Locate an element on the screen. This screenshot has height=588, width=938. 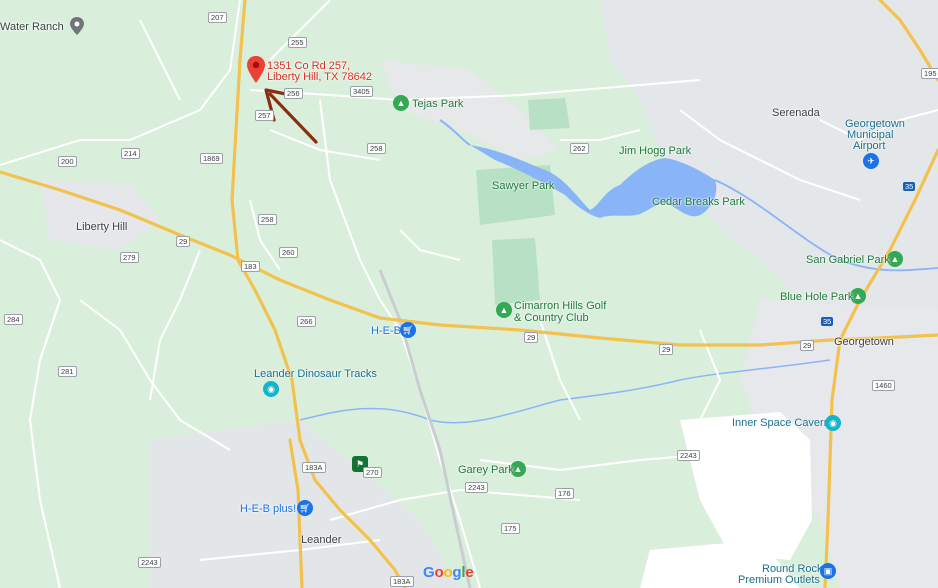
road-shield: 176 is located at coordinates (564, 493).